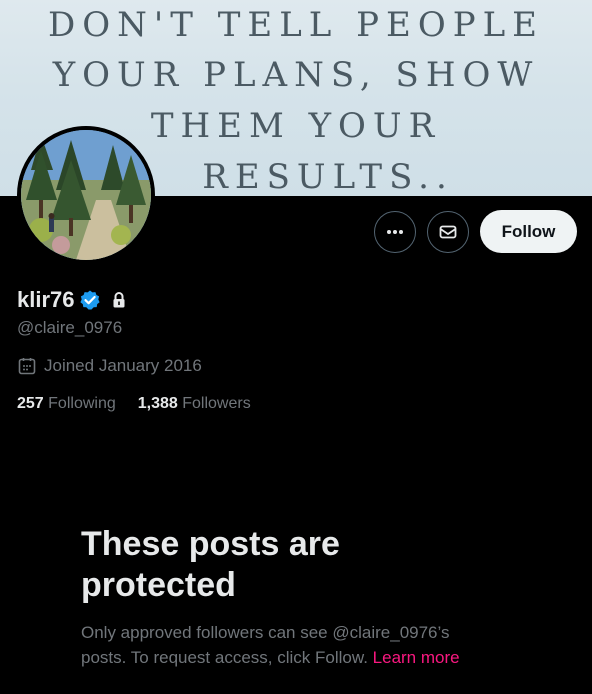 This screenshot has height=694, width=592. What do you see at coordinates (118, 300) in the screenshot?
I see `lock-icon` at bounding box center [118, 300].